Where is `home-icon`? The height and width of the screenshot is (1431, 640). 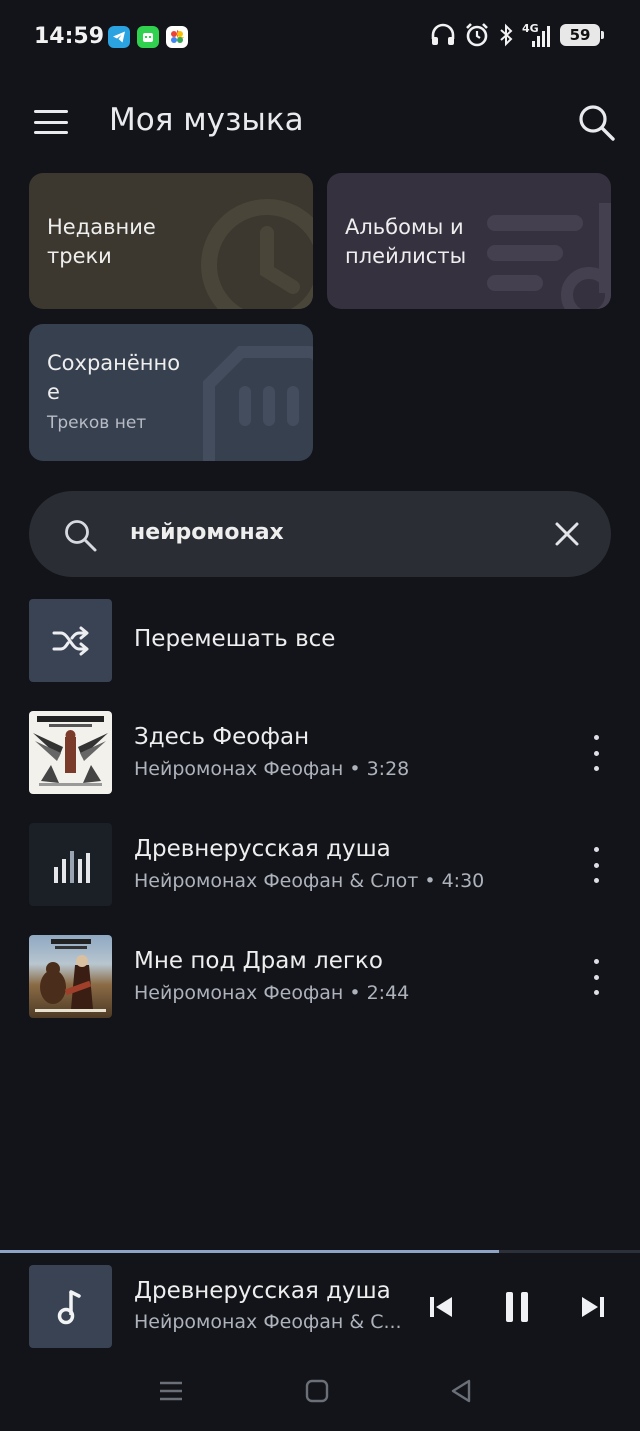
home-icon is located at coordinates (317, 1391).